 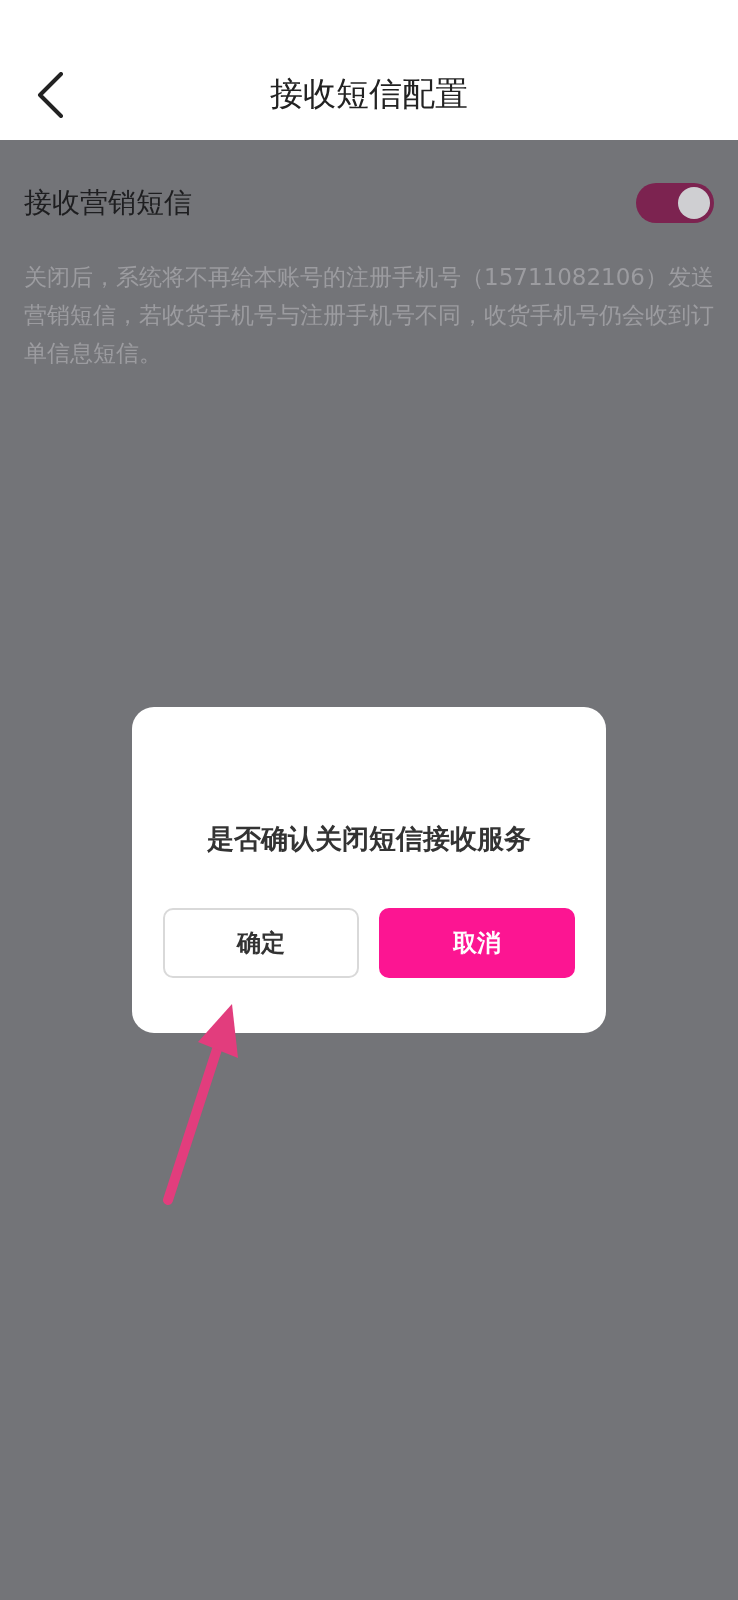 I want to click on dialog-button: 取消, so click(x=477, y=942).